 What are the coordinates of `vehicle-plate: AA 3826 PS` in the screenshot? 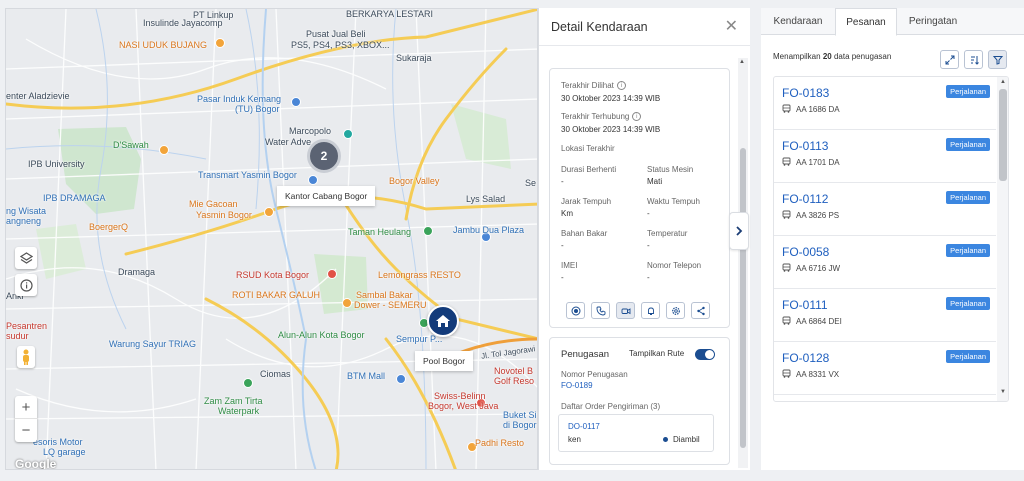 It's located at (818, 215).